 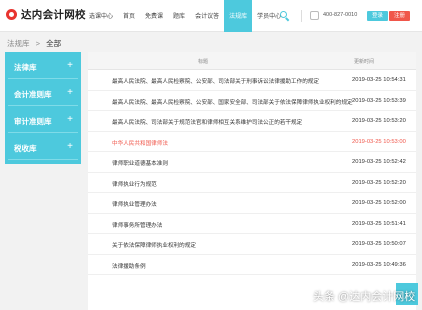 What do you see at coordinates (379, 264) in the screenshot?
I see `row-time: 2019-03-25 10:49:36` at bounding box center [379, 264].